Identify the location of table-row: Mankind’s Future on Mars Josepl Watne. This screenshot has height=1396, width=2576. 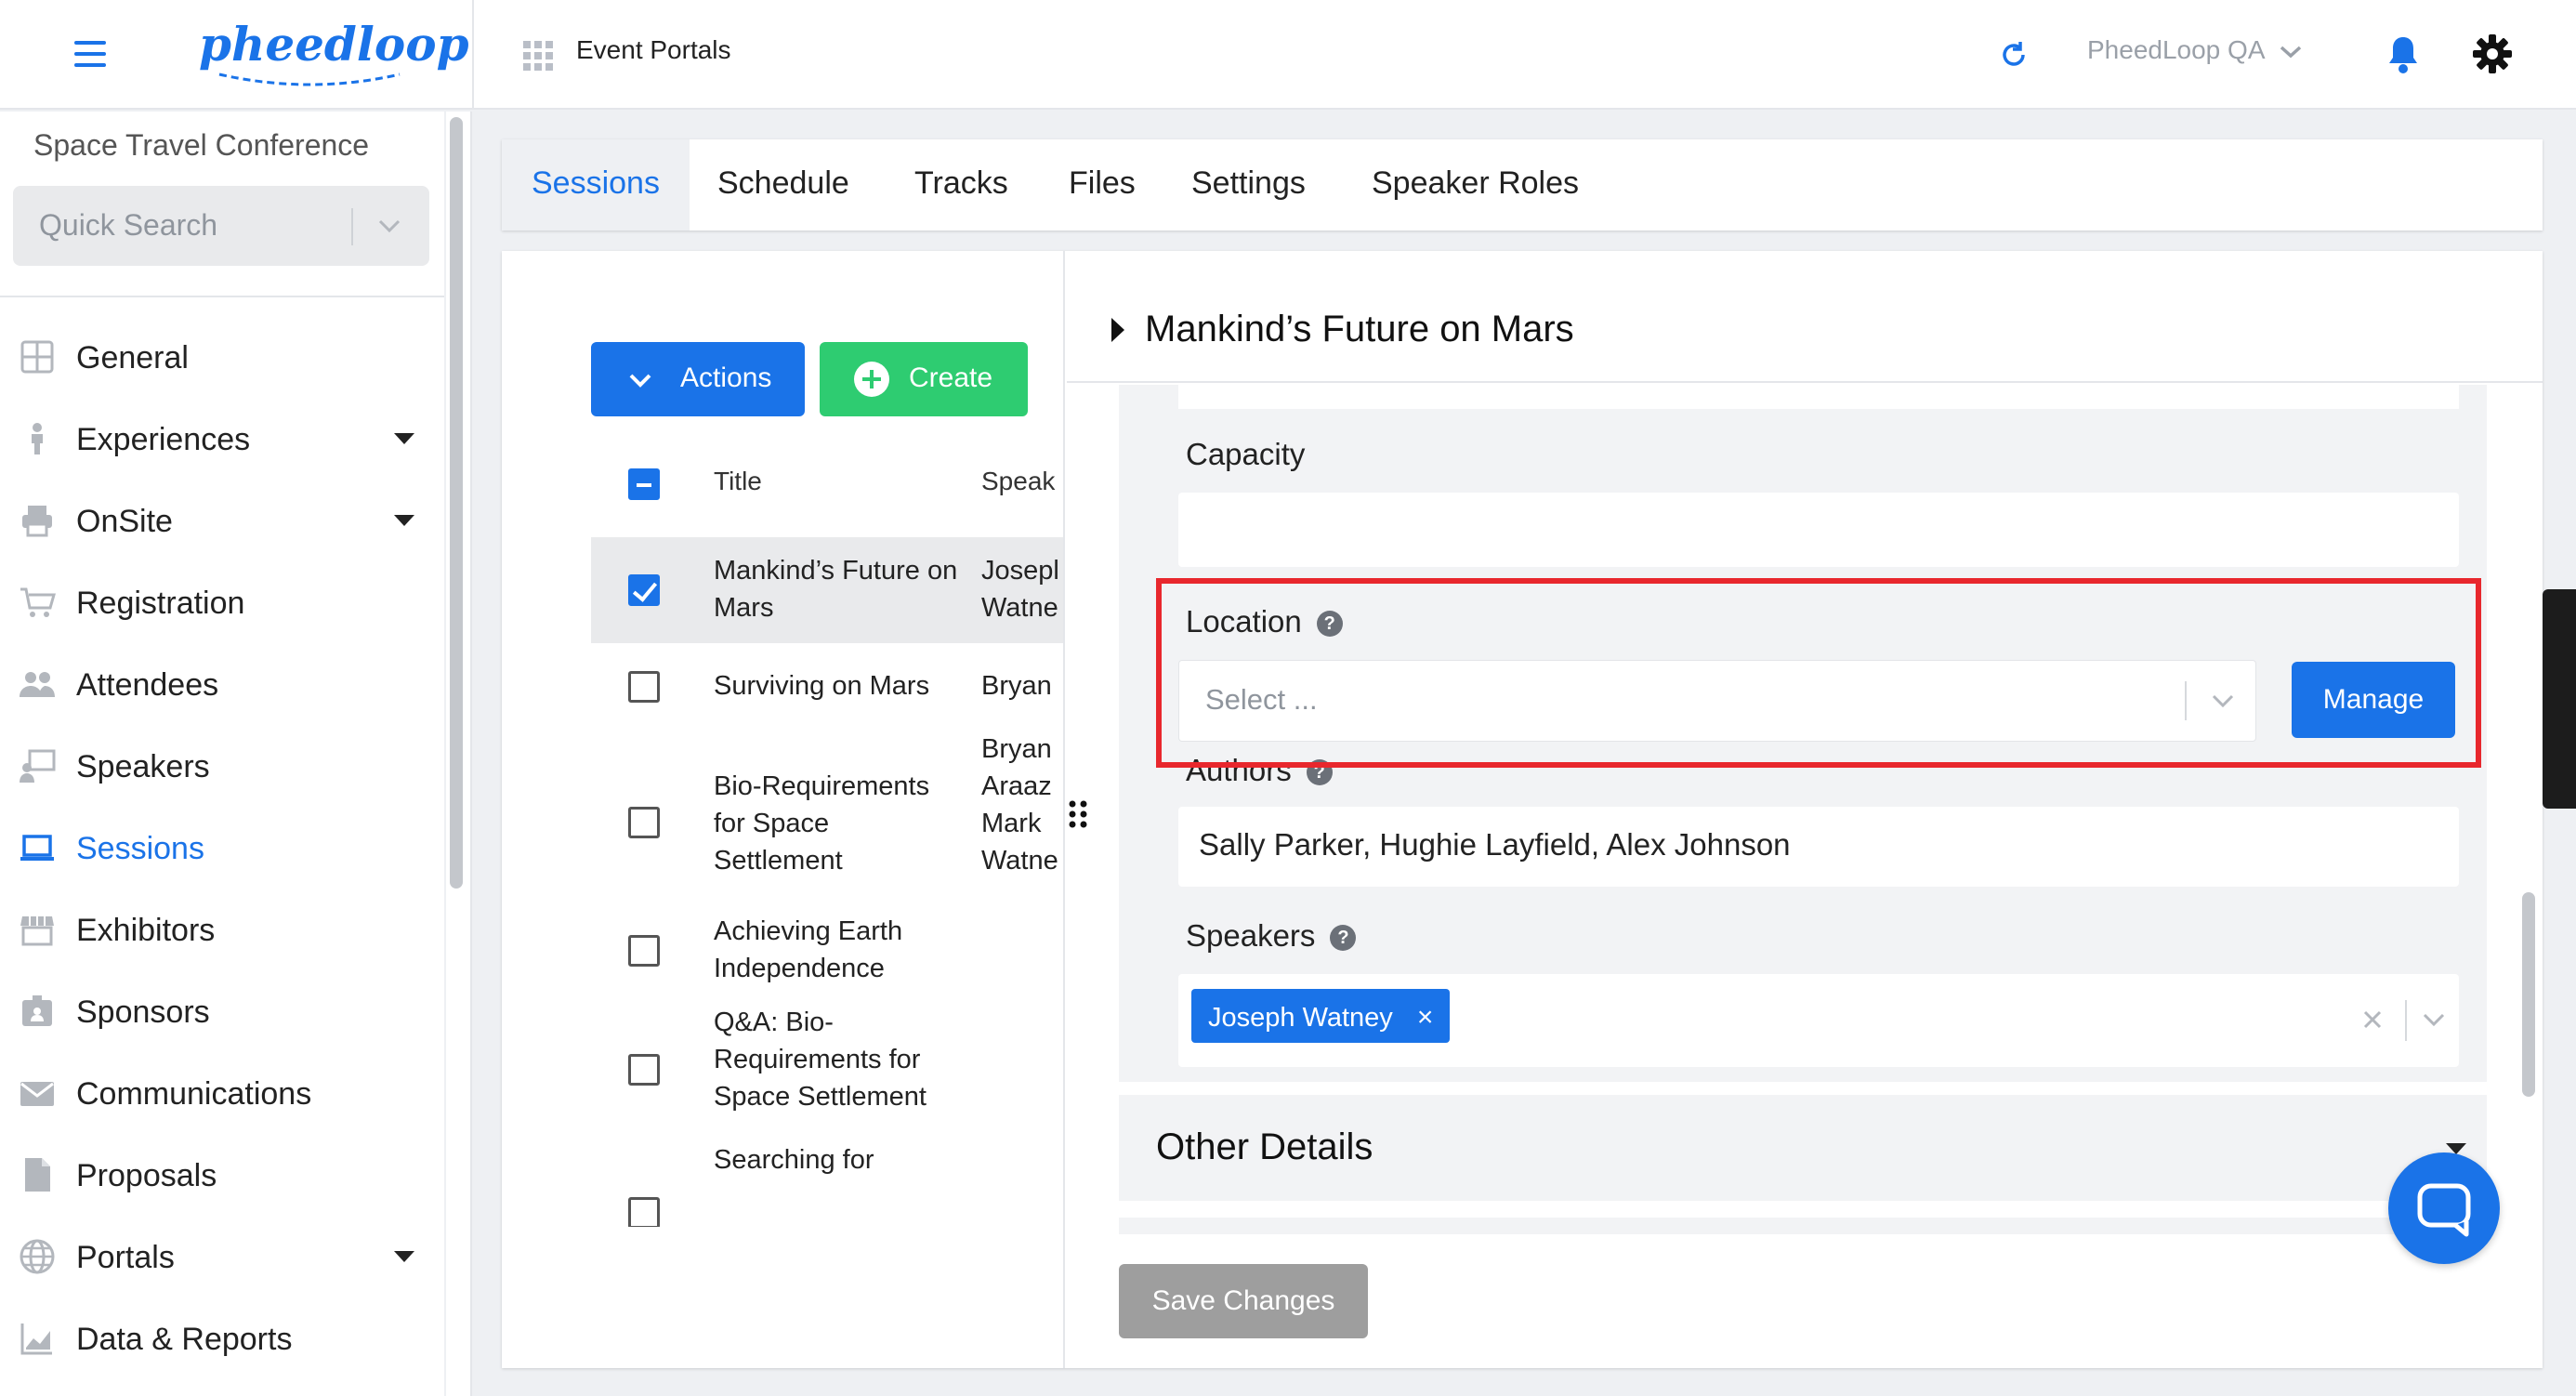
(827, 590).